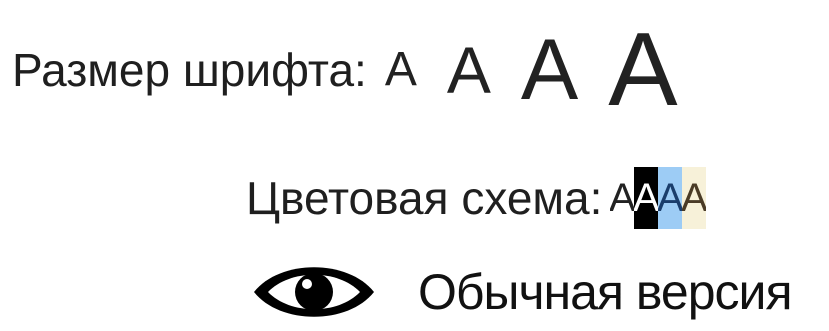 This screenshot has width=829, height=331. I want to click on color-scheme-swatches: A A A A, so click(658, 198).